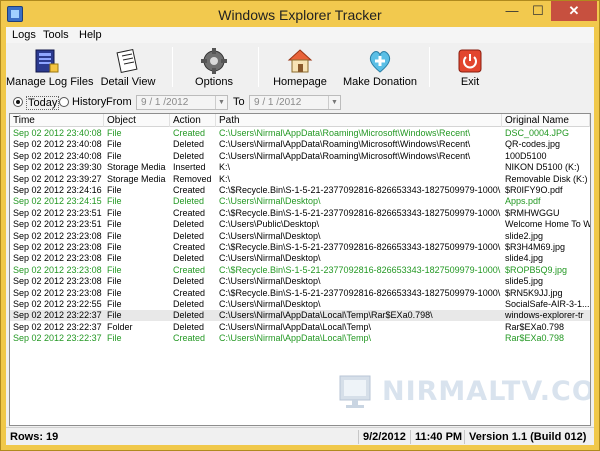 This screenshot has height=451, width=600. Describe the element at coordinates (193, 120) in the screenshot. I see `column-header-action: Action` at that location.